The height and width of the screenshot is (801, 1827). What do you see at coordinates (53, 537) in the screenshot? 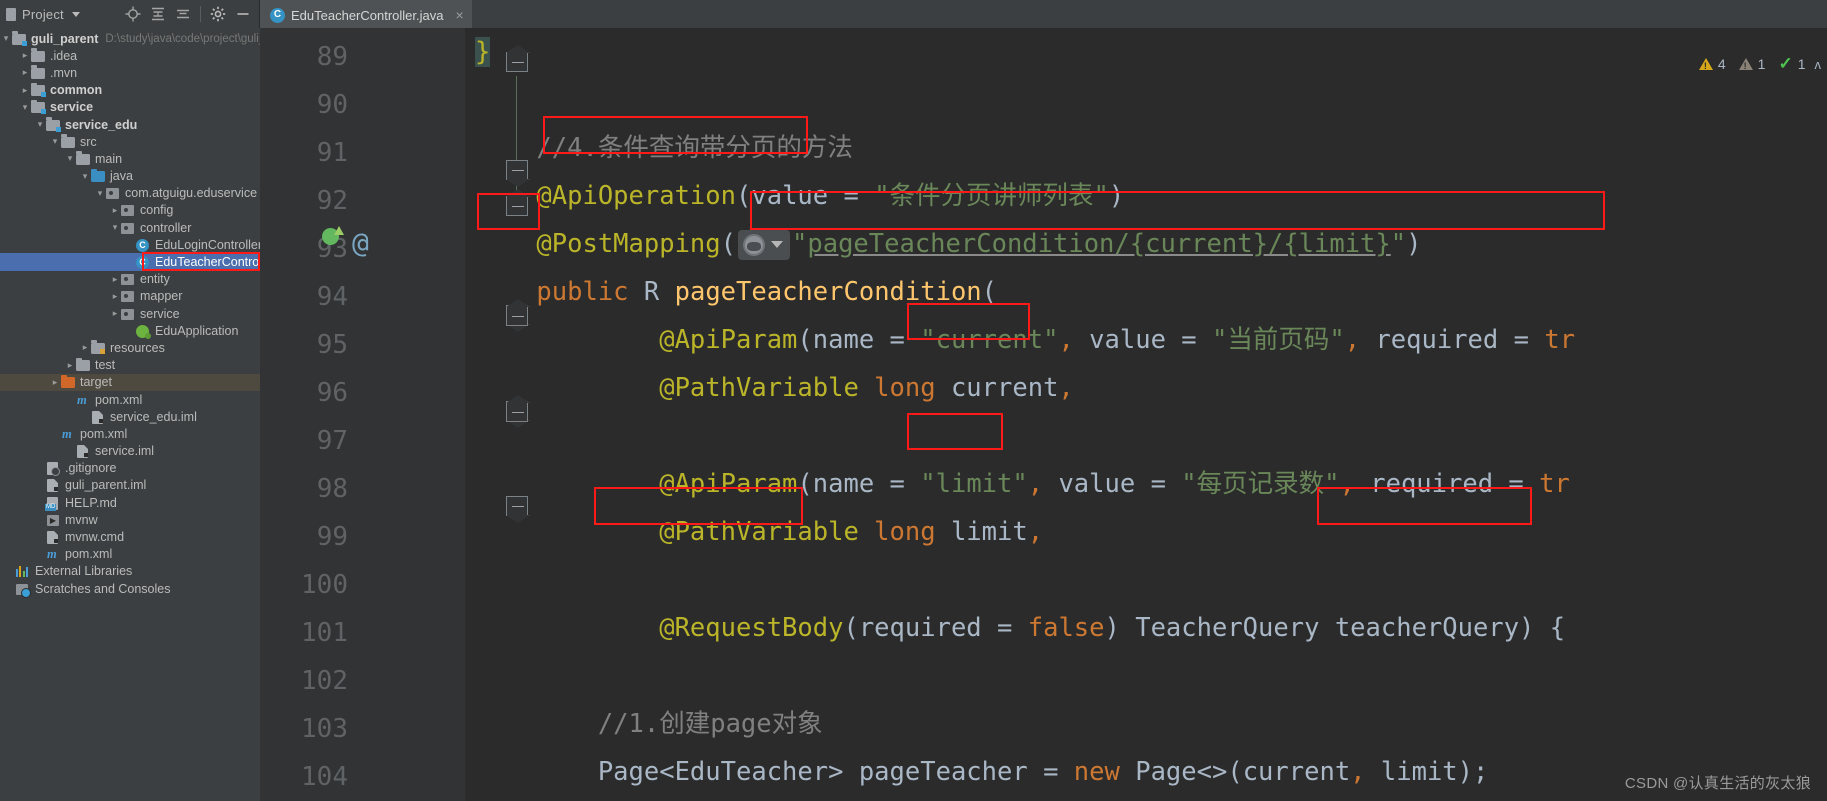
I see `cmd-script-icon` at bounding box center [53, 537].